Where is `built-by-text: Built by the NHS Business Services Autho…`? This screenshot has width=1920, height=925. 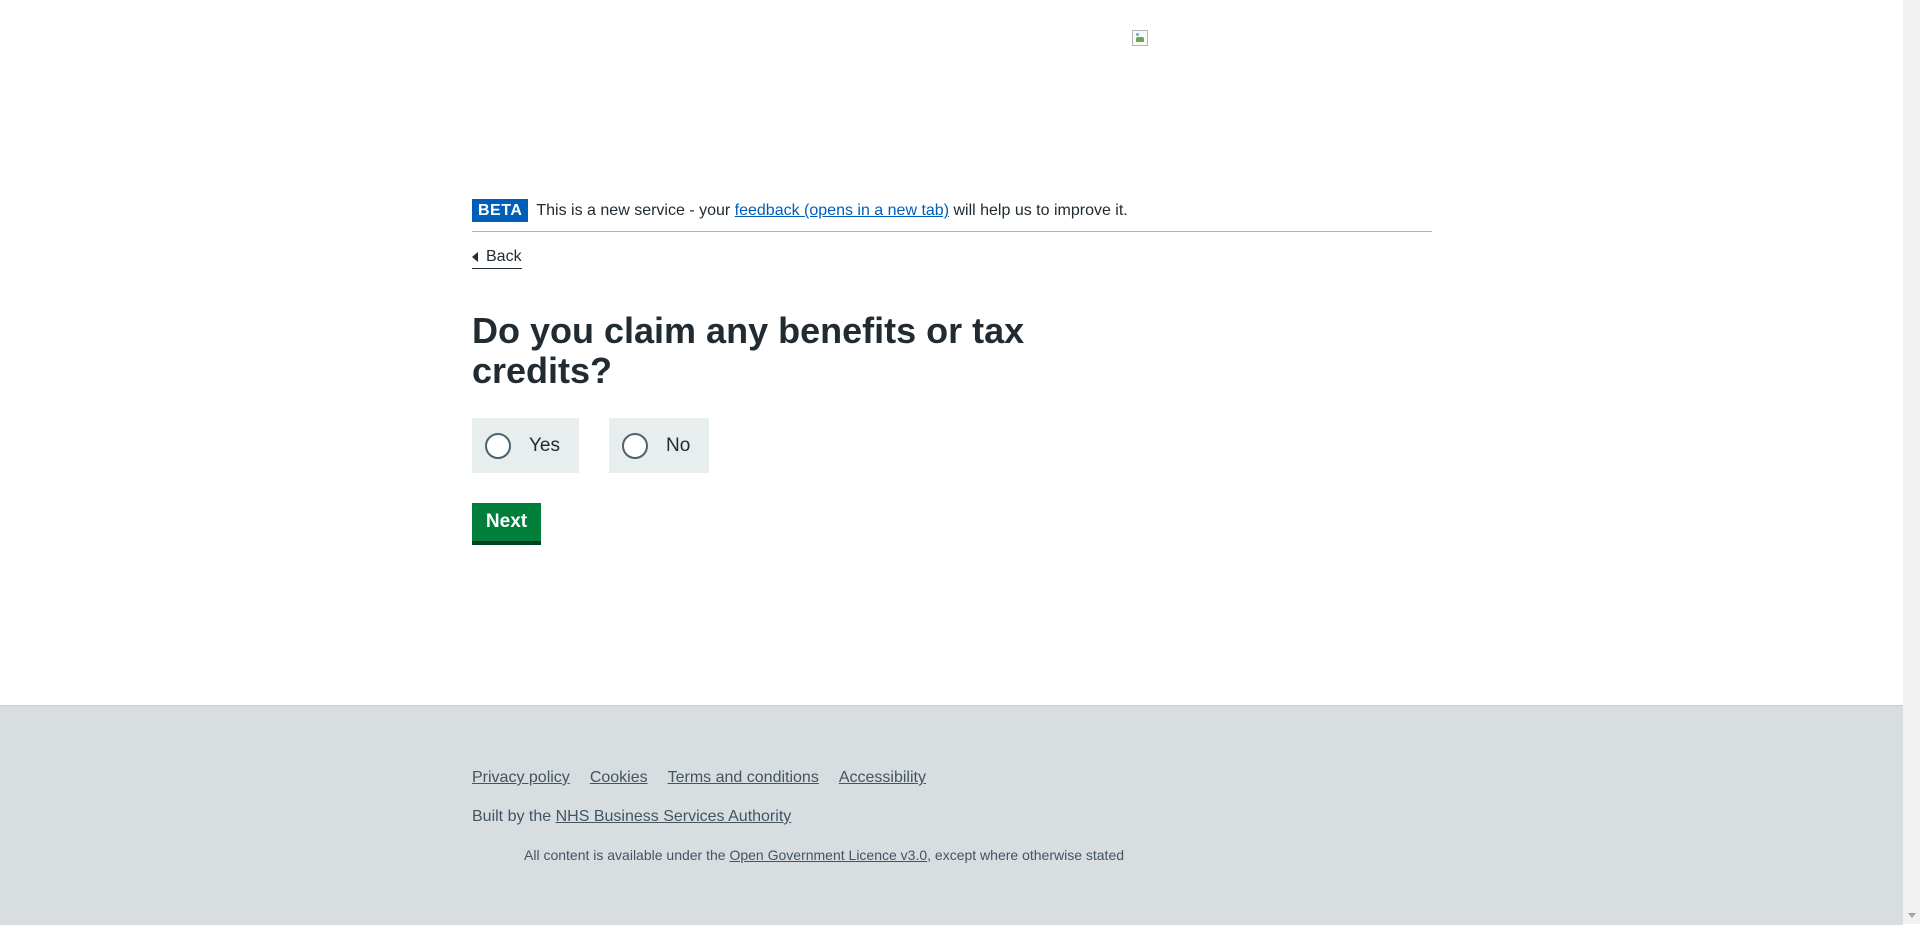
built-by-text: Built by the NHS Business Services Autho… is located at coordinates (631, 817).